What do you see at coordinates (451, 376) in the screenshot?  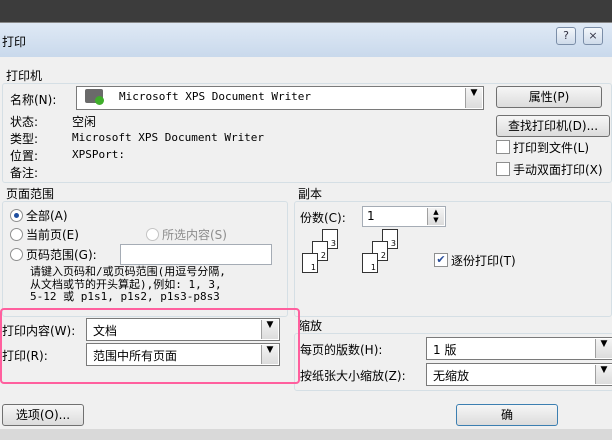 I see `scale-value: 无缩放` at bounding box center [451, 376].